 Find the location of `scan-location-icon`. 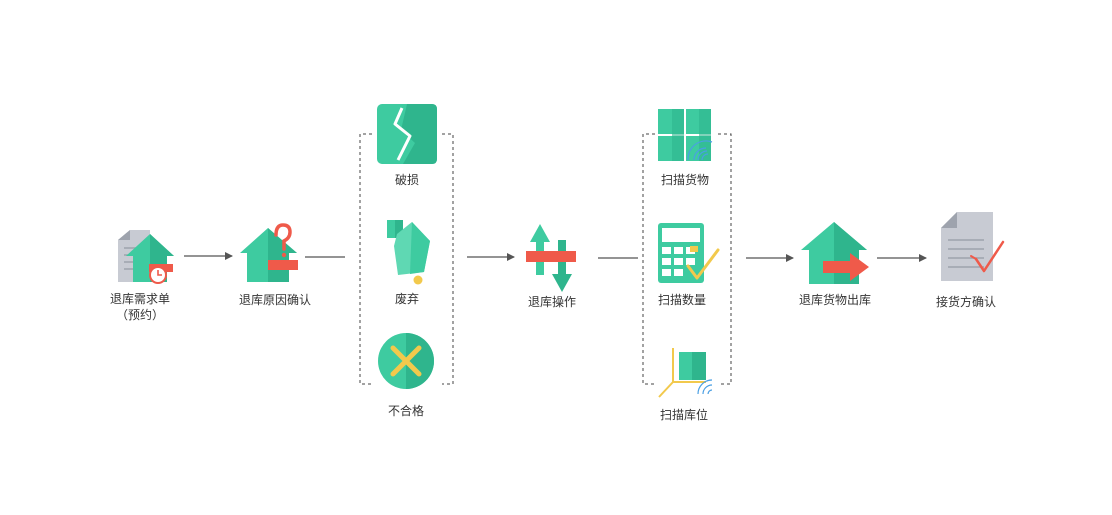

scan-location-icon is located at coordinates (685, 373).